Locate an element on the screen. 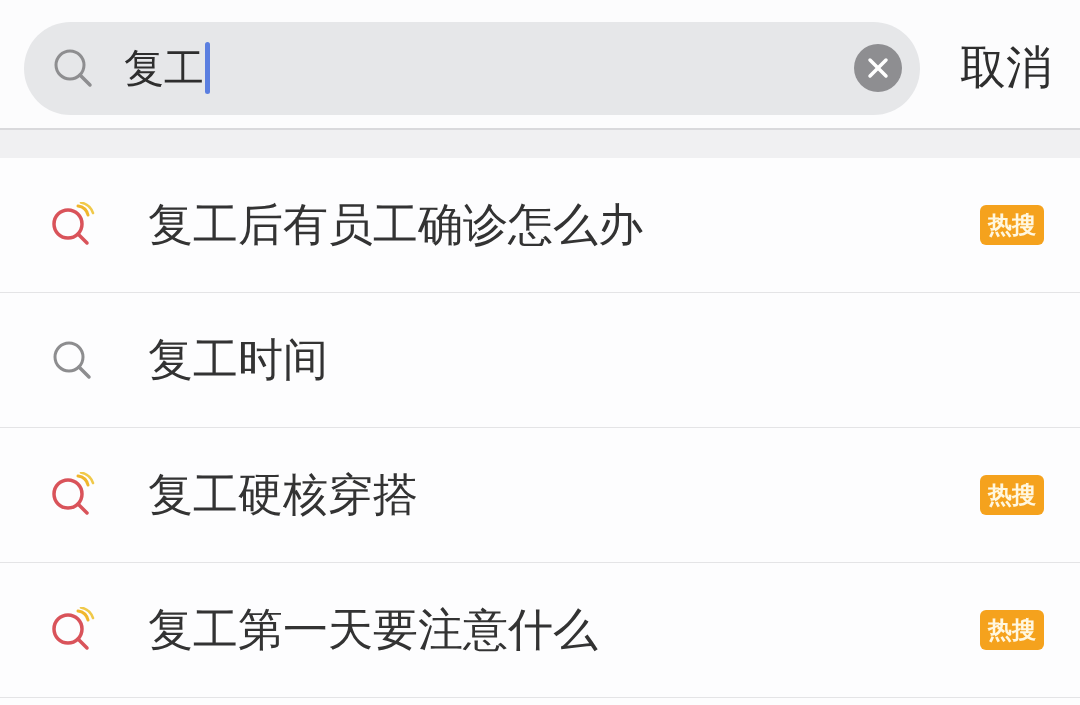  clear-button is located at coordinates (878, 68).